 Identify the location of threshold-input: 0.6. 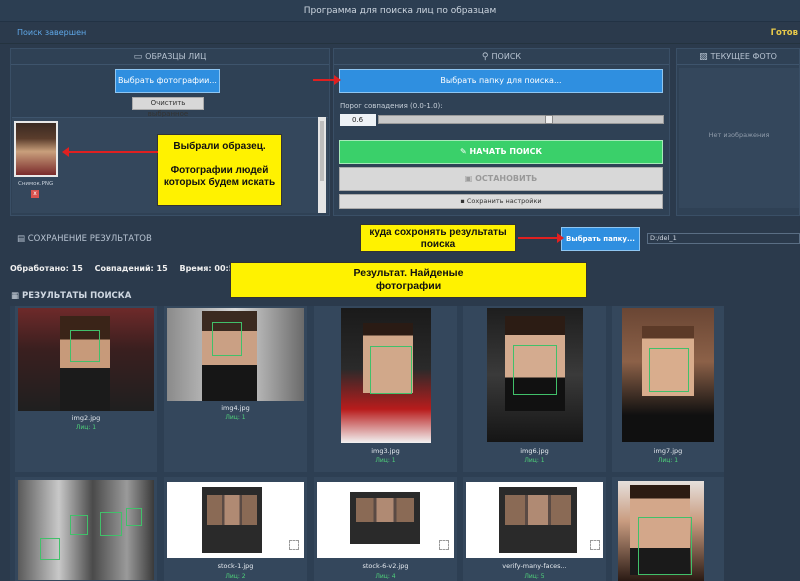
(358, 120).